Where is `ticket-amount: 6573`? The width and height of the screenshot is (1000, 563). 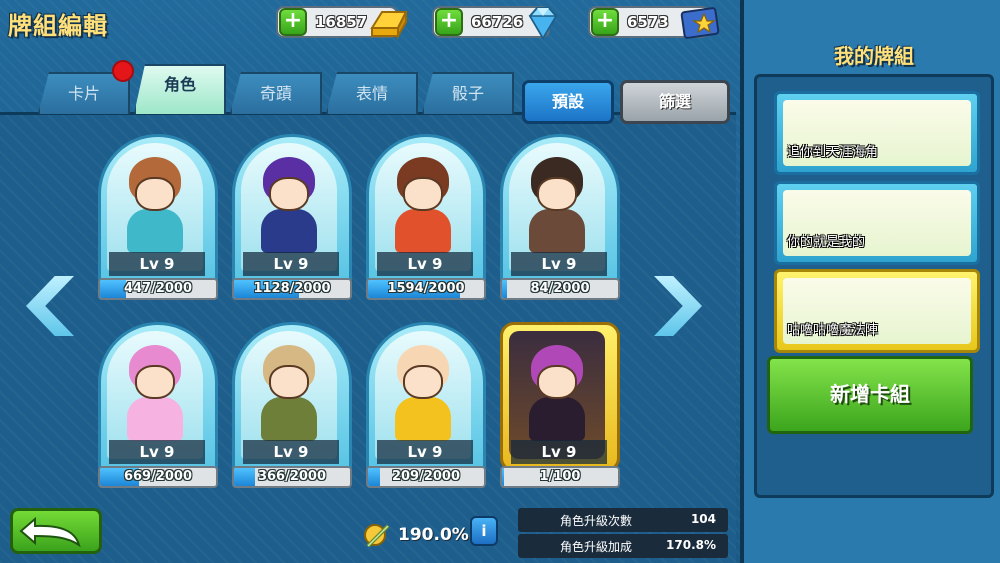
ticket-amount: 6573 is located at coordinates (648, 22).